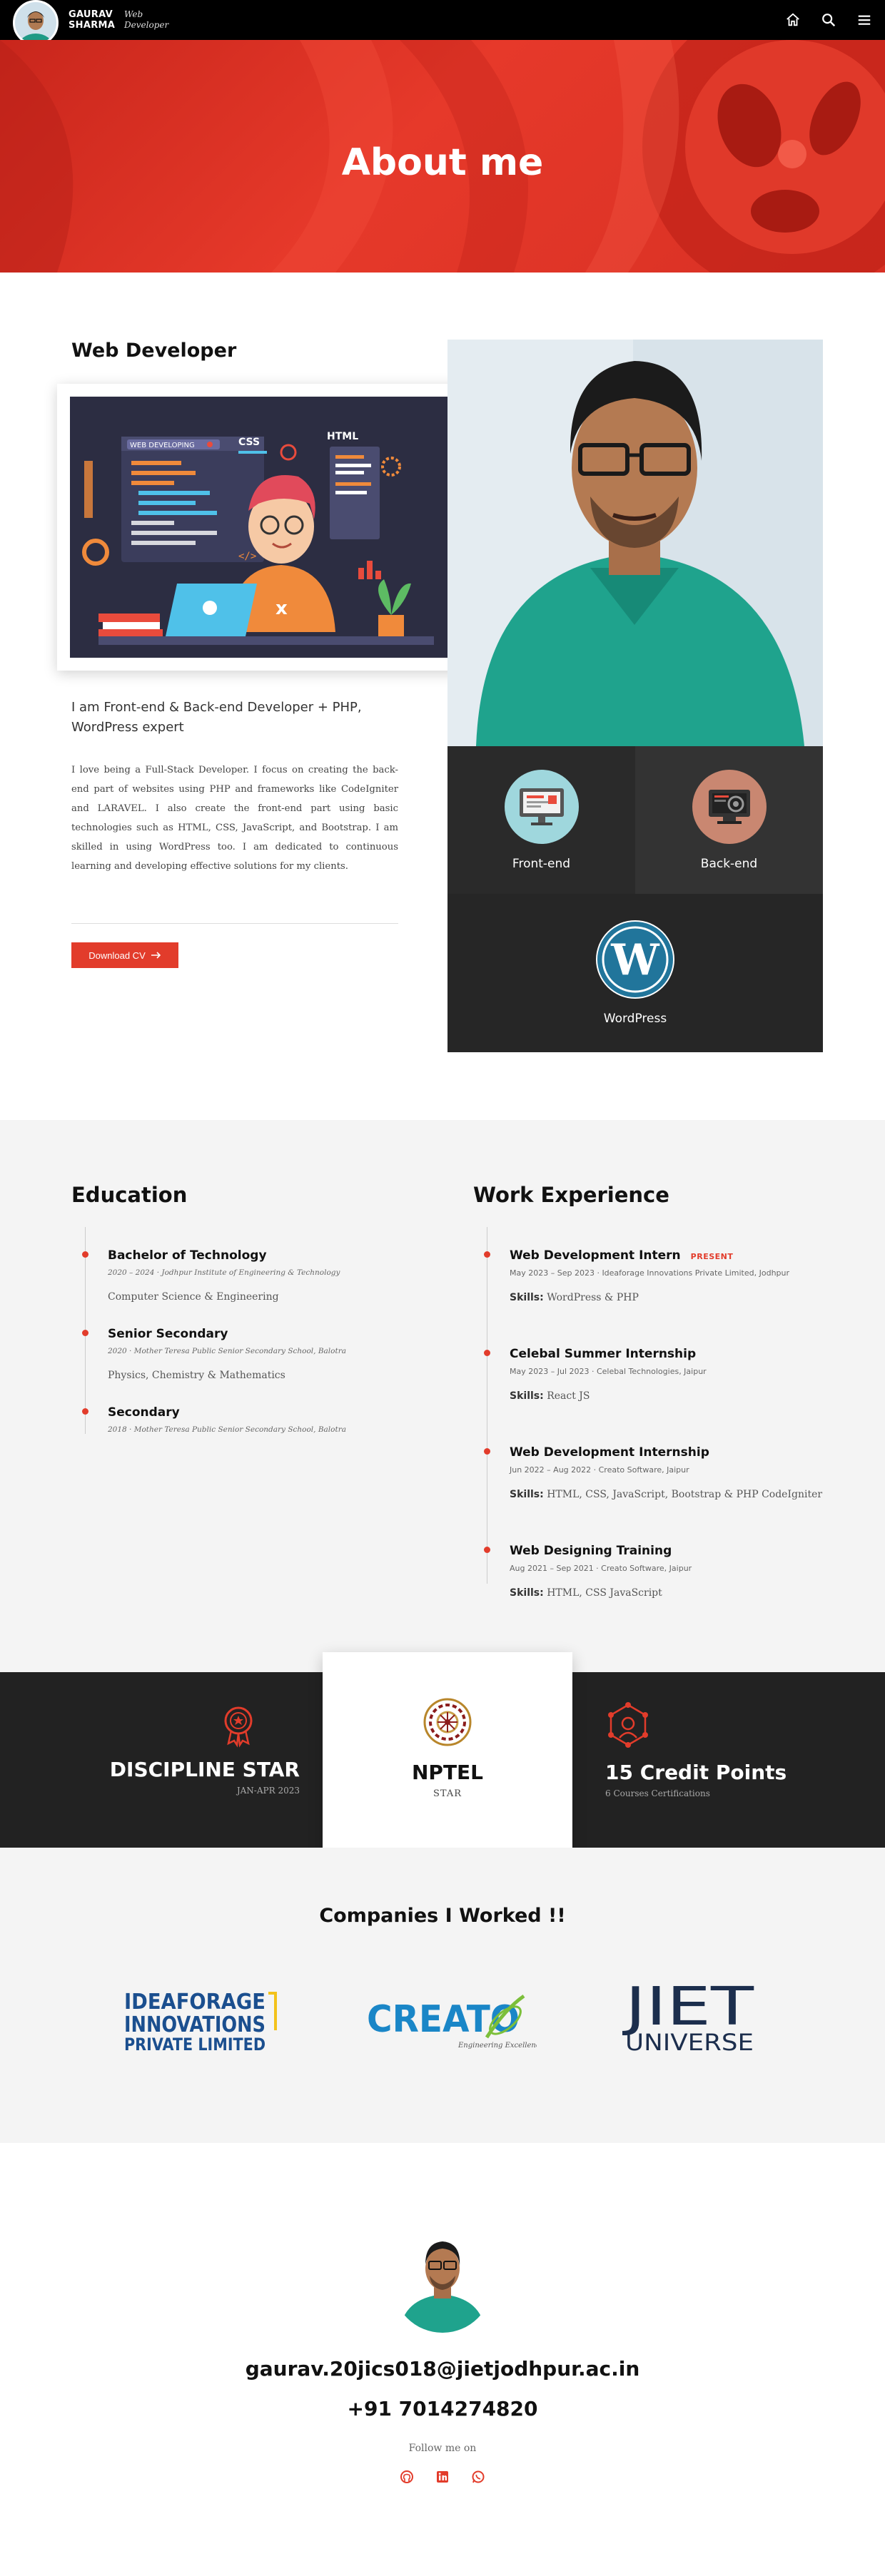 This screenshot has width=885, height=2576. What do you see at coordinates (185, 1749) in the screenshot?
I see `stat-discipline-star: DISCIPLINE STAR JAN-APR 2023` at bounding box center [185, 1749].